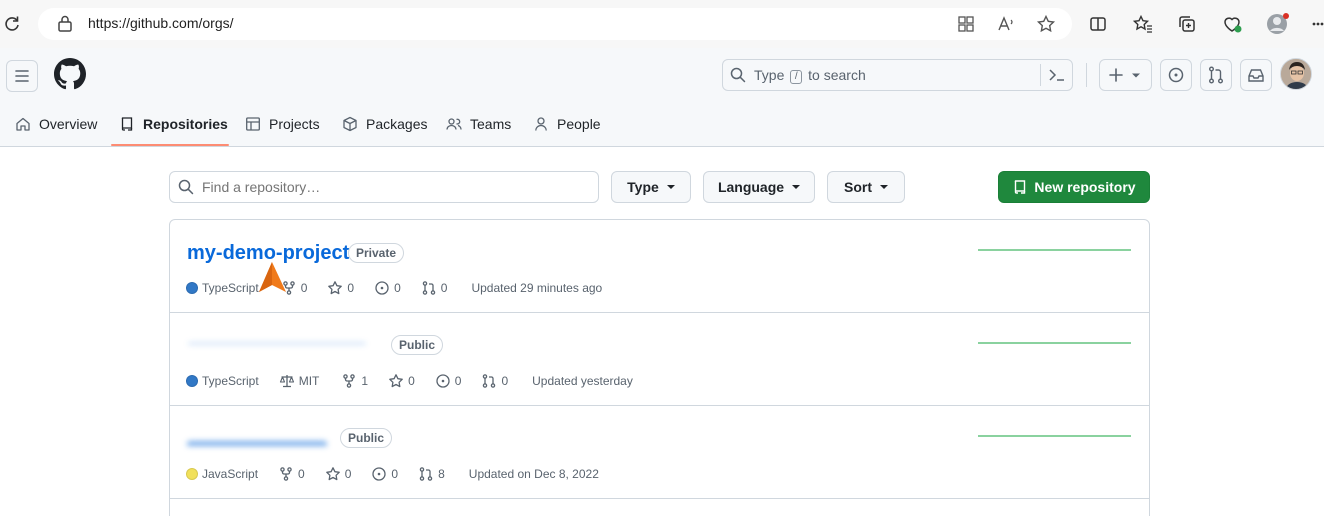 This screenshot has height=516, width=1324. Describe the element at coordinates (751, 187) in the screenshot. I see `language-filter-label: Language` at that location.